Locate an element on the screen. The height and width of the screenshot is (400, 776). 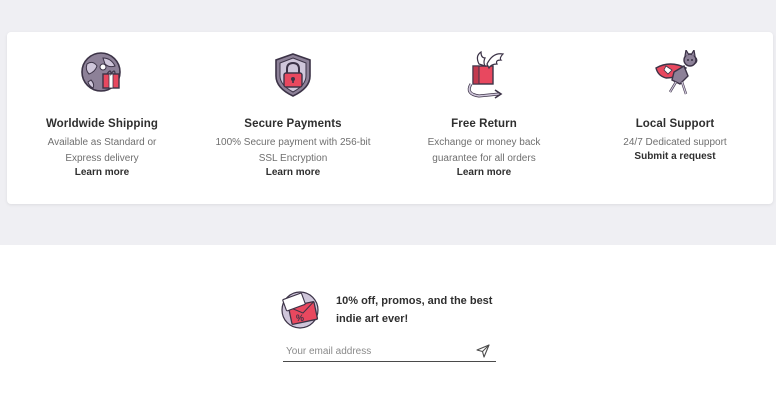
feature-title: Local Support is located at coordinates (675, 124).